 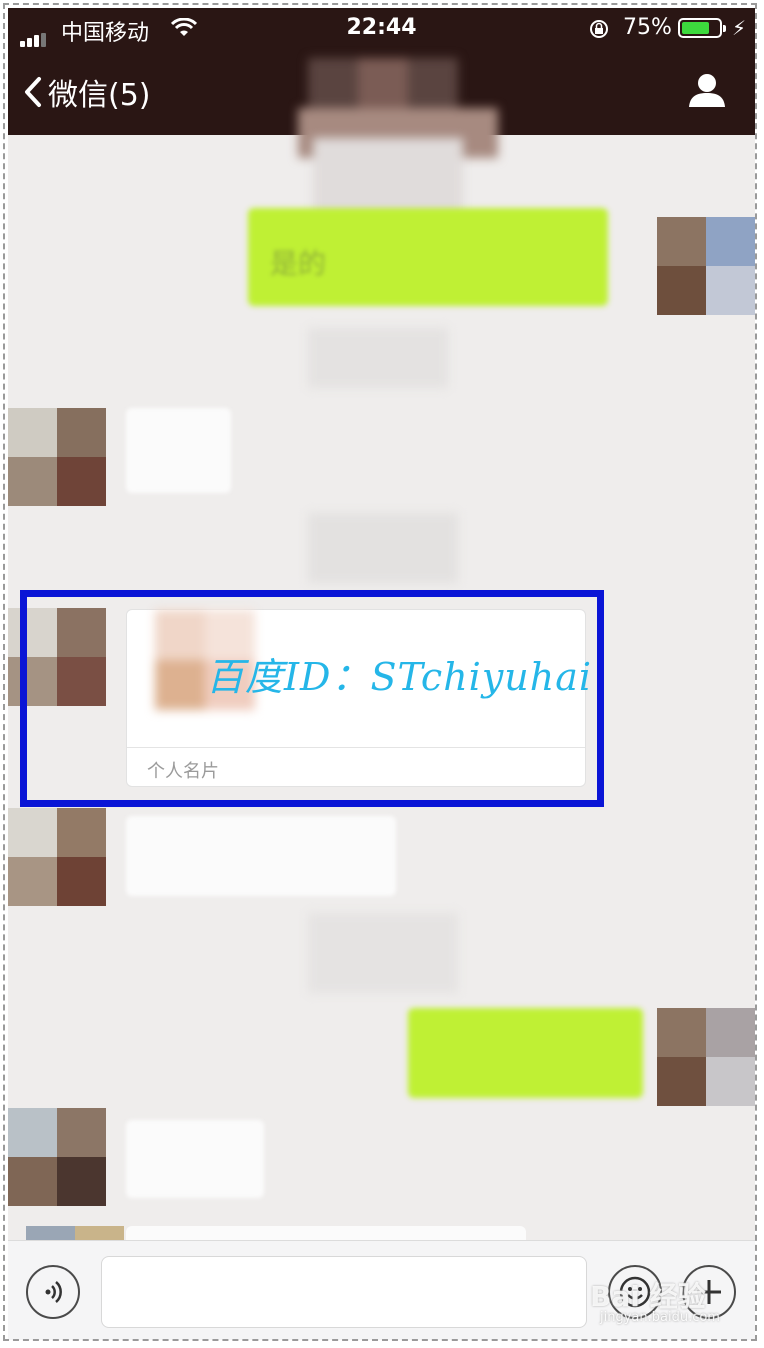 I want to click on battery-percent: 75%, so click(x=647, y=27).